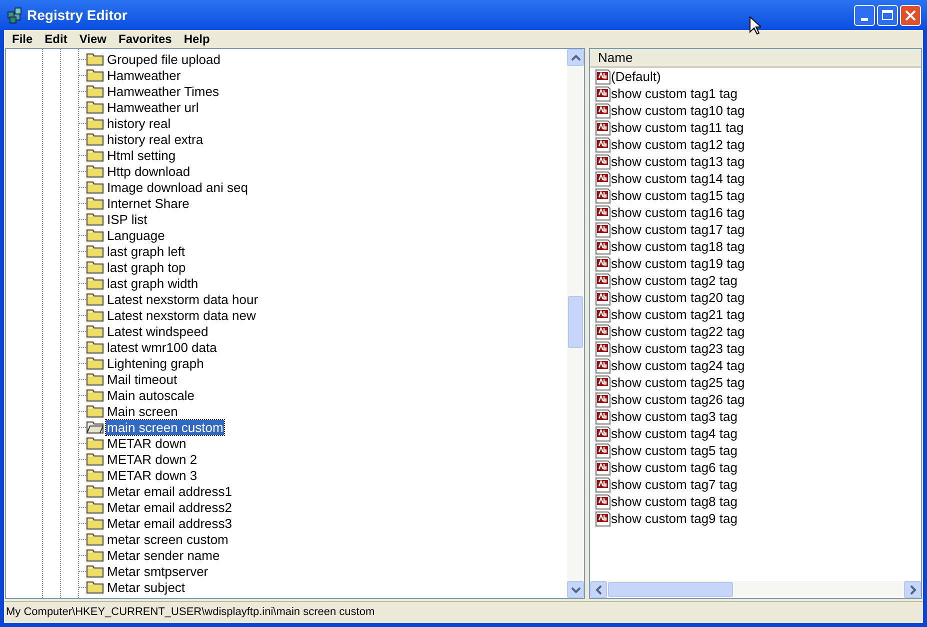  What do you see at coordinates (678, 196) in the screenshot?
I see `value-name: show custom tag15 tag` at bounding box center [678, 196].